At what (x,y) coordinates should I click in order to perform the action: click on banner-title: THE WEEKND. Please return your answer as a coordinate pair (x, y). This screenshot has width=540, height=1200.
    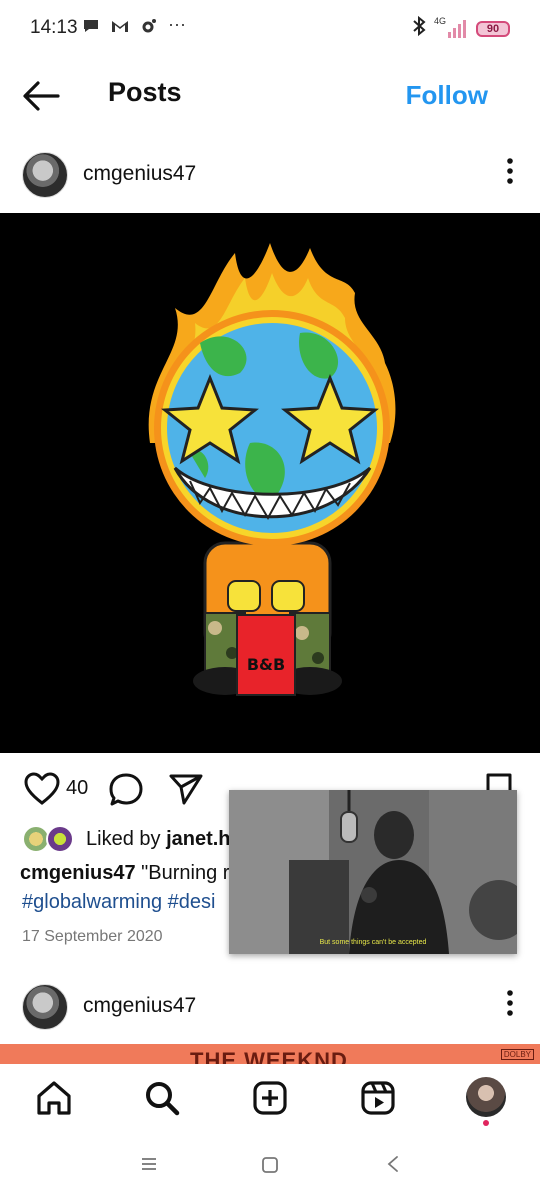
    Looking at the image, I should click on (269, 1056).